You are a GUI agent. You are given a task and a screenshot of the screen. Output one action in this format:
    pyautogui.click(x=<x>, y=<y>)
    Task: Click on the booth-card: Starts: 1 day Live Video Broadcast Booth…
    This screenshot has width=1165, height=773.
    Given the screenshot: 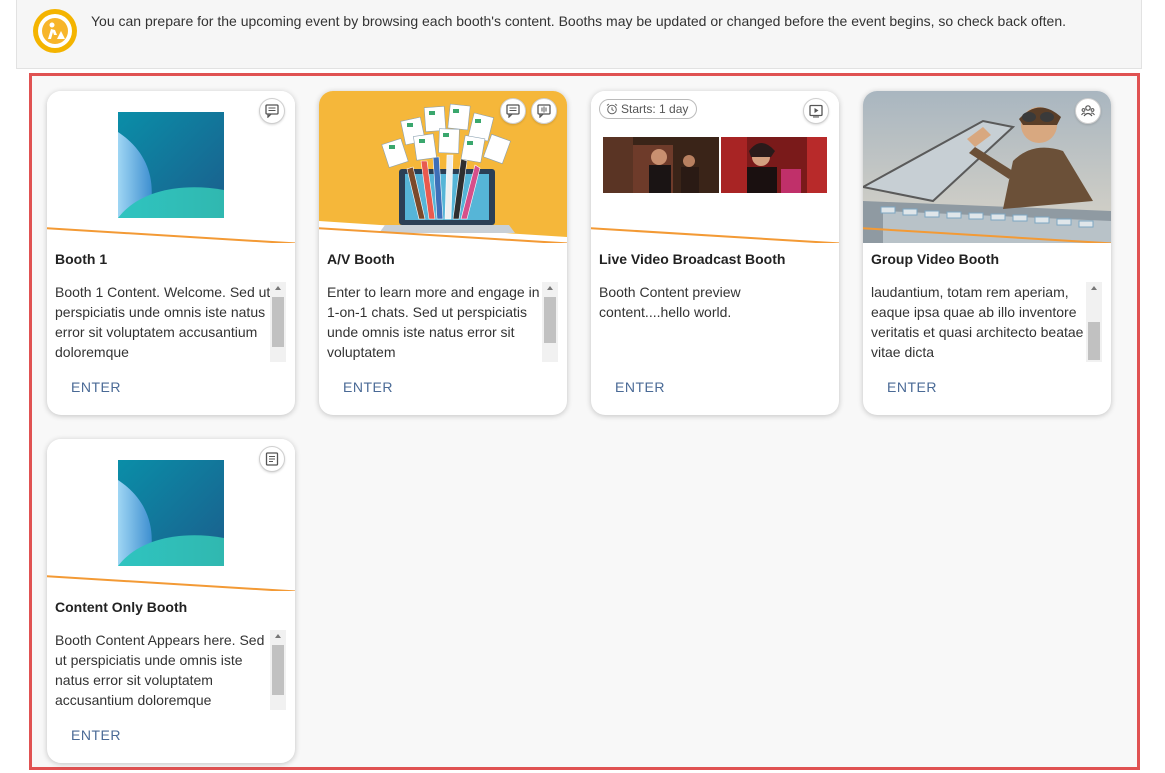 What is the action you would take?
    pyautogui.click(x=715, y=253)
    